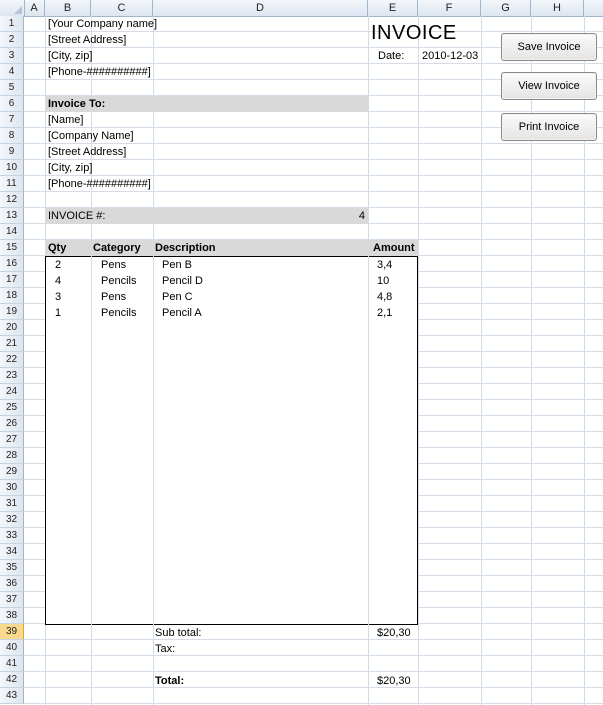  I want to click on row-header-33: 33, so click(12, 536).